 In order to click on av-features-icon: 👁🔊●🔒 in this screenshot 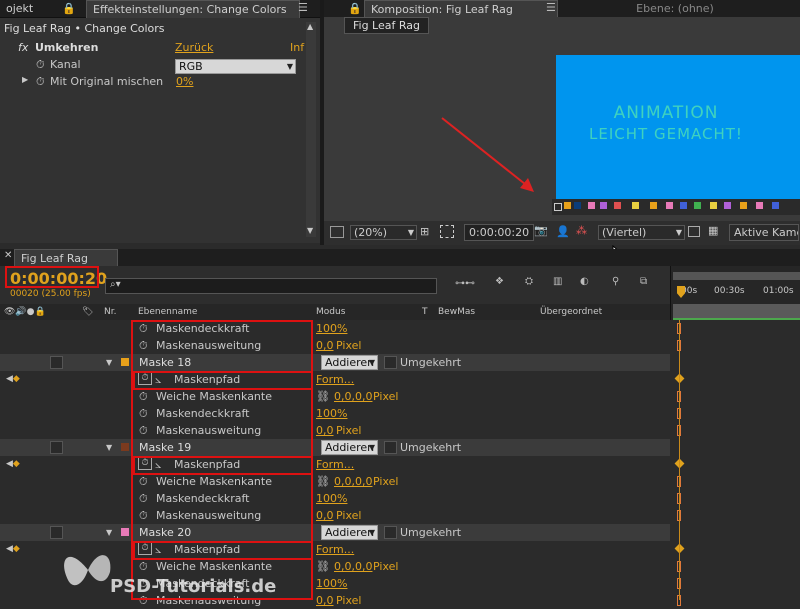, I will do `click(25, 312)`.